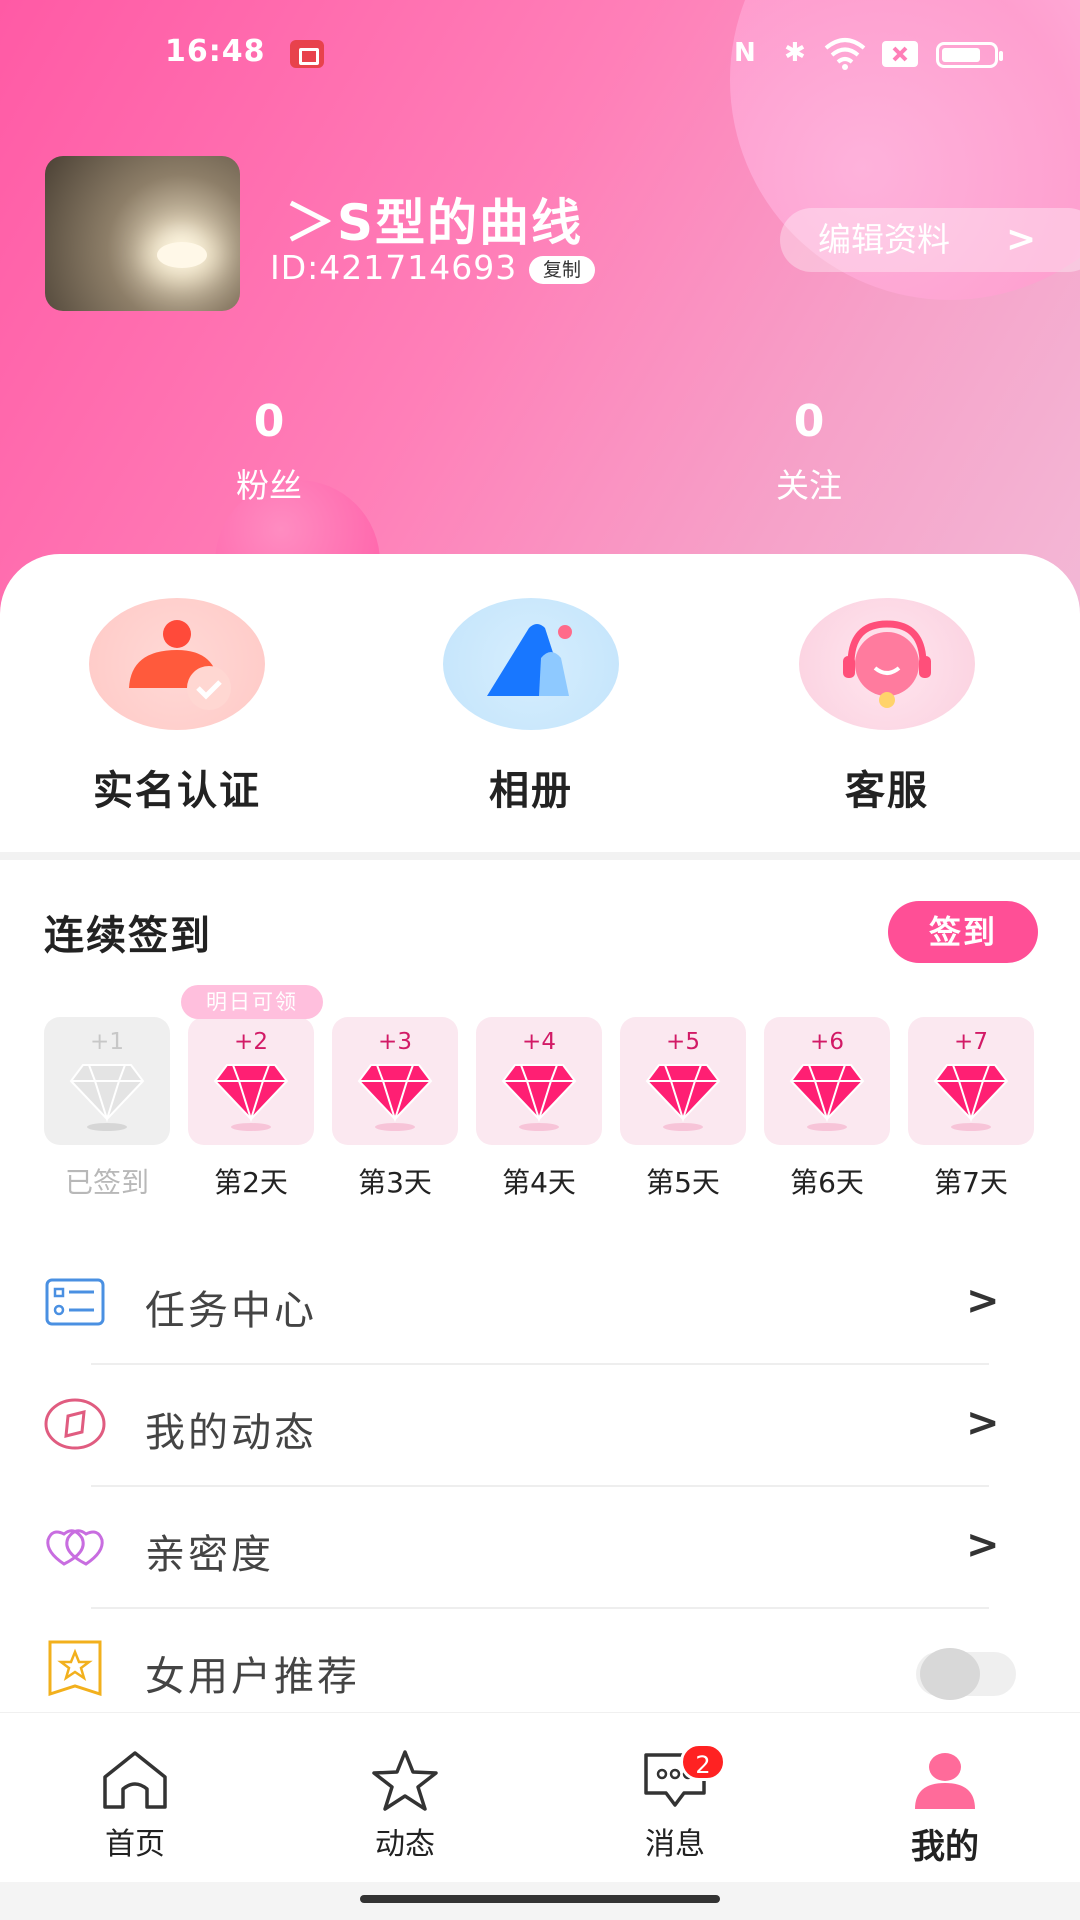 This screenshot has height=1920, width=1080. What do you see at coordinates (395, 1042) in the screenshot?
I see `day-points: +3` at bounding box center [395, 1042].